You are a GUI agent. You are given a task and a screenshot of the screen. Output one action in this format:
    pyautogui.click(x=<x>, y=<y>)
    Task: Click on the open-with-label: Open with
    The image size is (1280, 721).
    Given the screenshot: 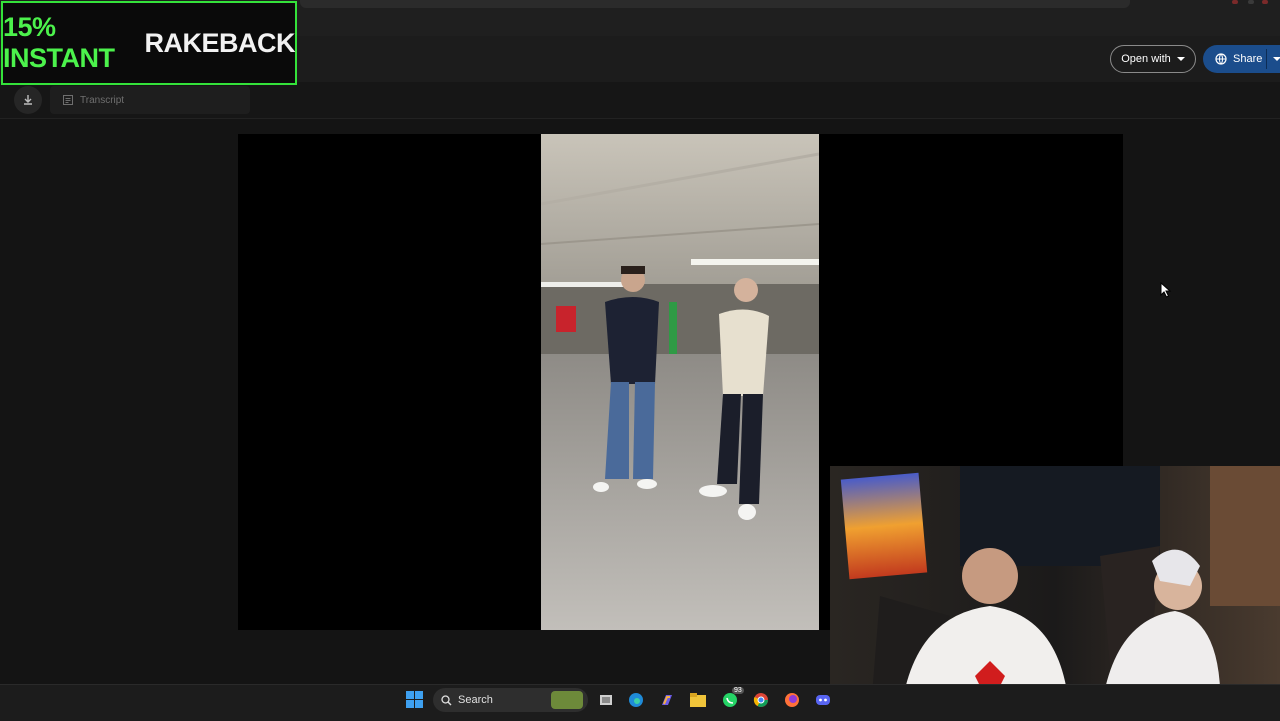 What is the action you would take?
    pyautogui.click(x=1146, y=59)
    